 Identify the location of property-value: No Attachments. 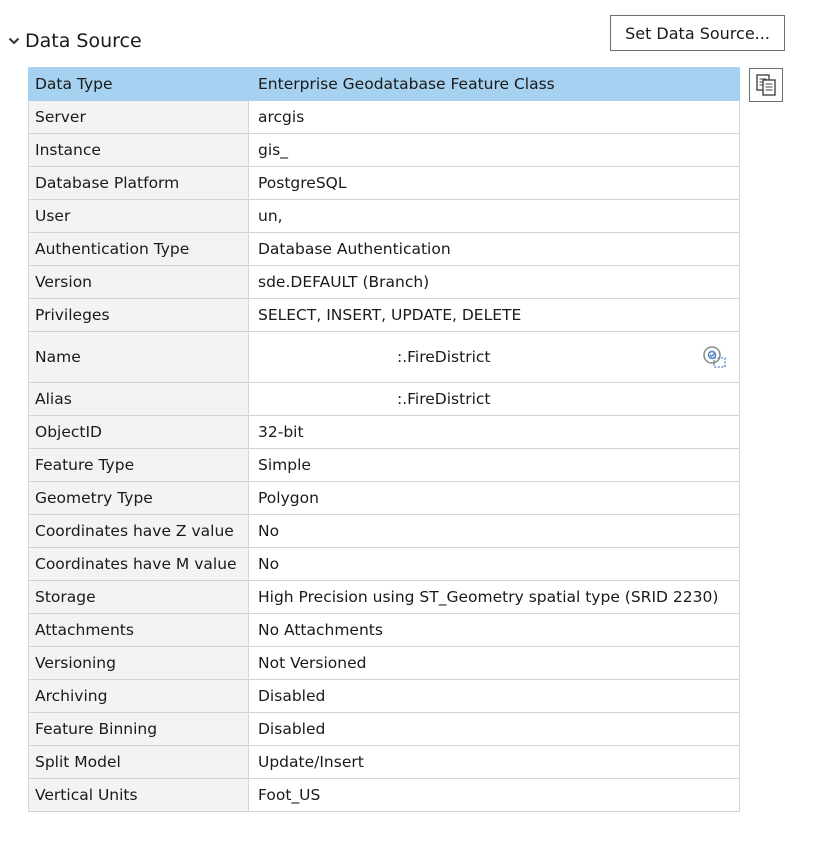
(494, 630).